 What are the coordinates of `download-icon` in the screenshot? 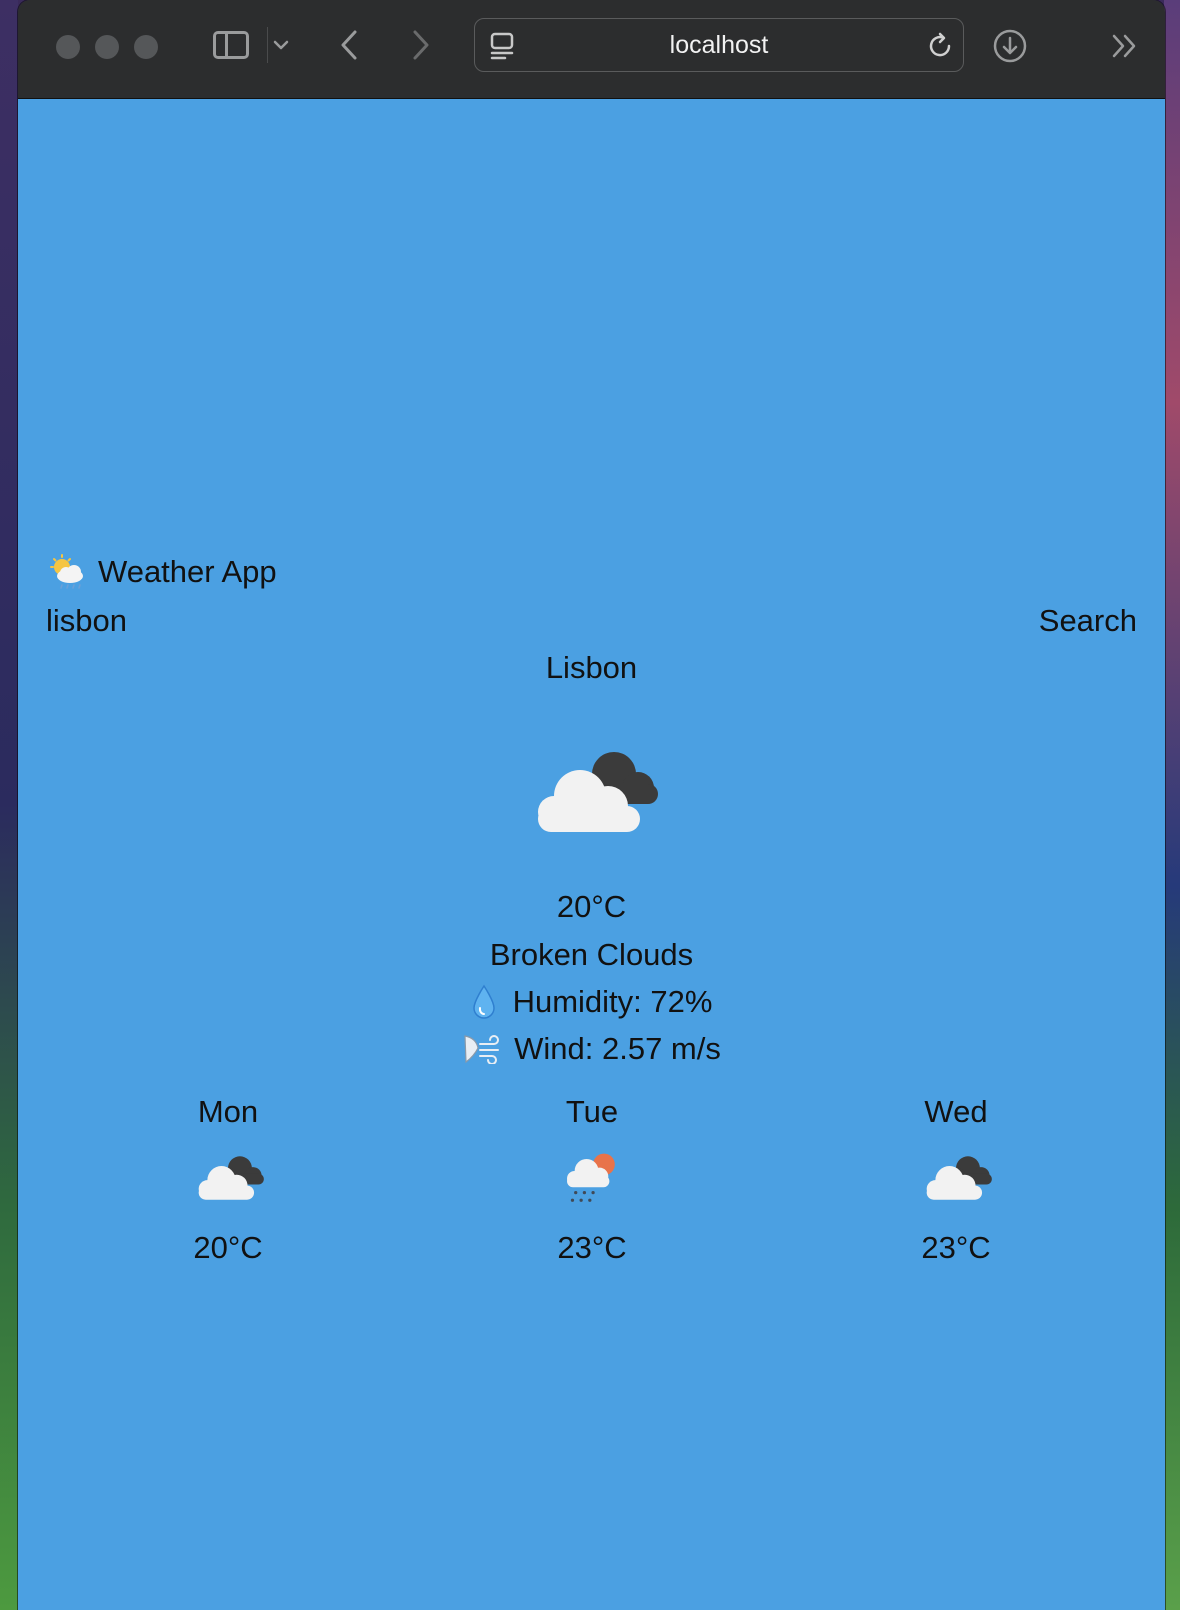 It's located at (1010, 46).